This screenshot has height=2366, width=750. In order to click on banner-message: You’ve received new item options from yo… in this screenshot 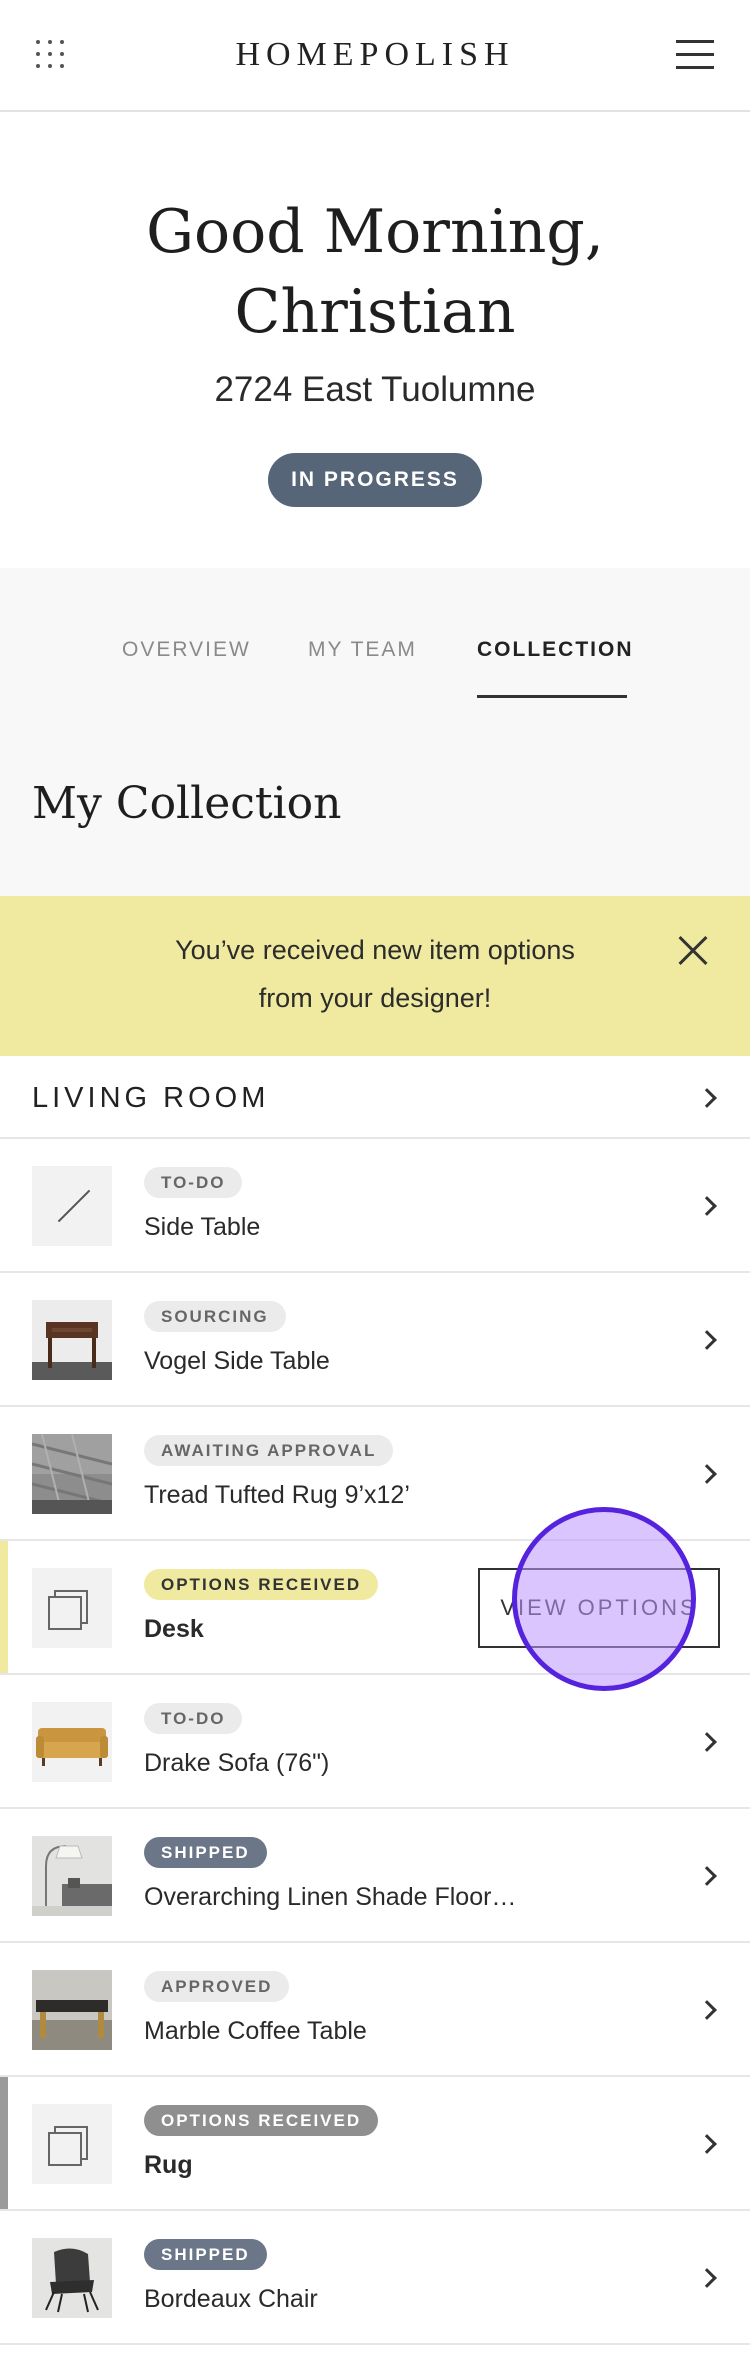, I will do `click(375, 974)`.